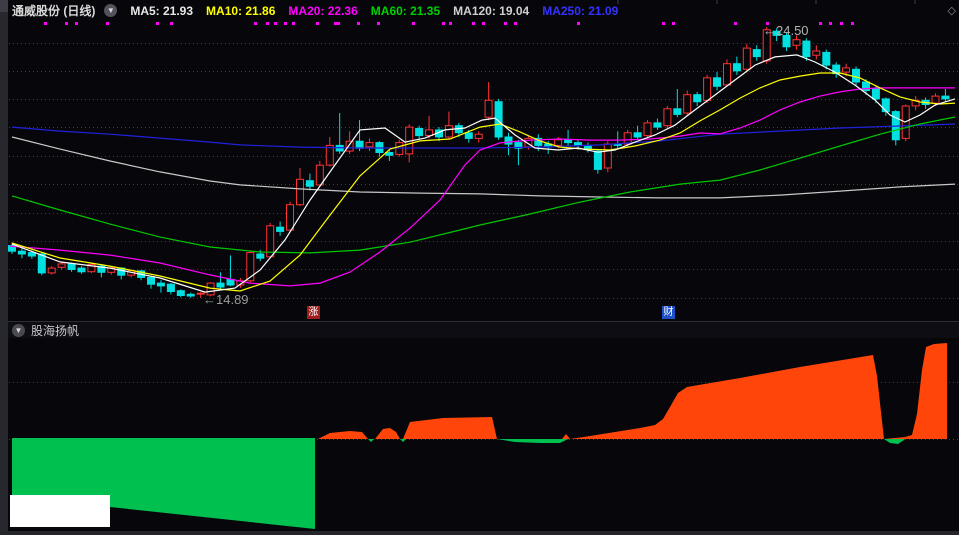  I want to click on ma5-legend: MA5: 21.93, so click(162, 10).